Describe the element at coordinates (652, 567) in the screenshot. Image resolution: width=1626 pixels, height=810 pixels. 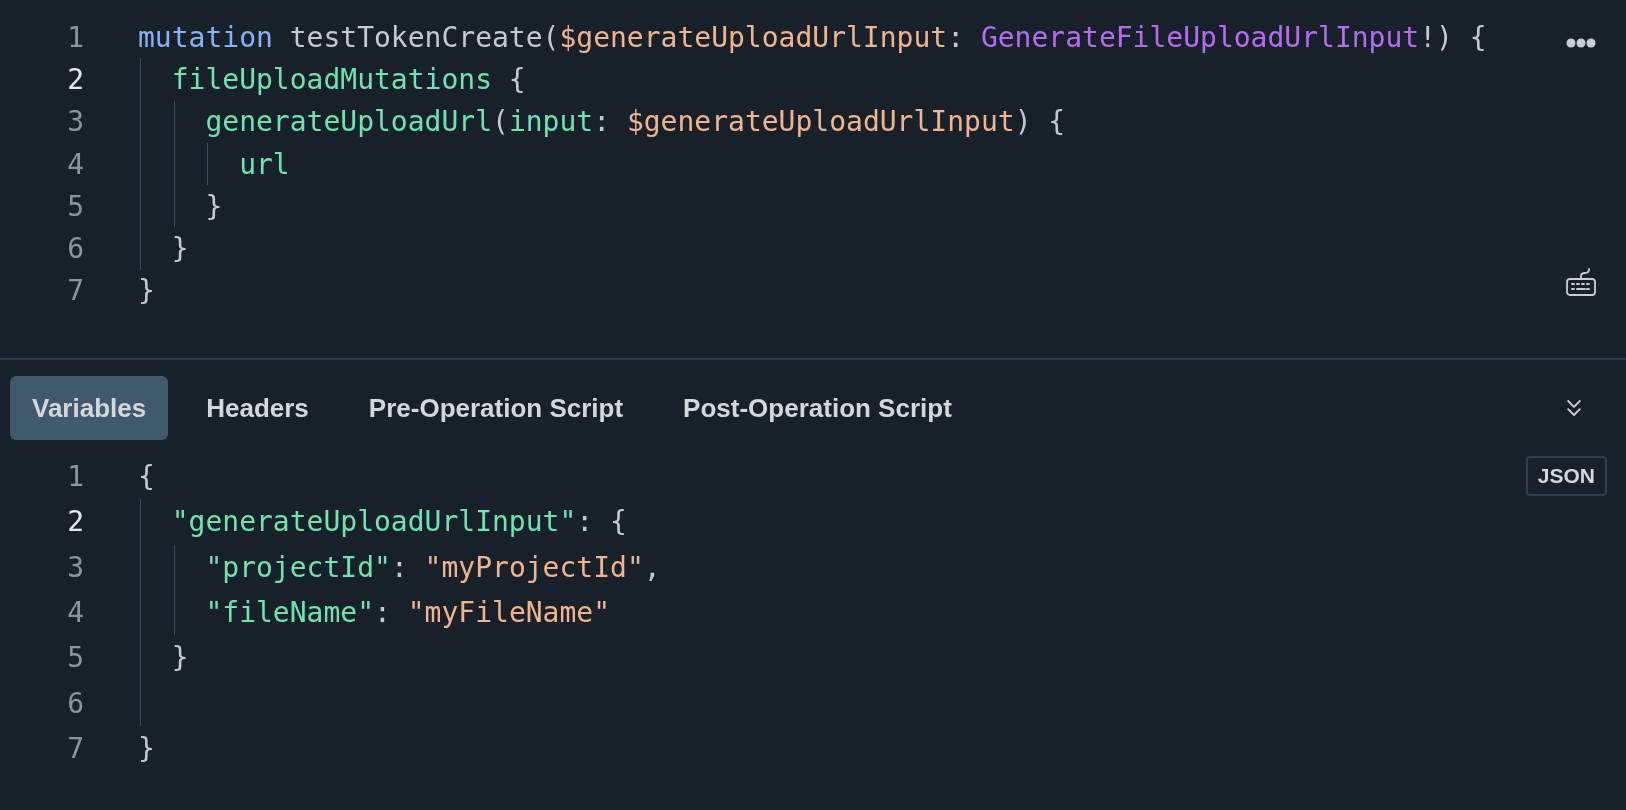
I see `code-token: ,` at that location.